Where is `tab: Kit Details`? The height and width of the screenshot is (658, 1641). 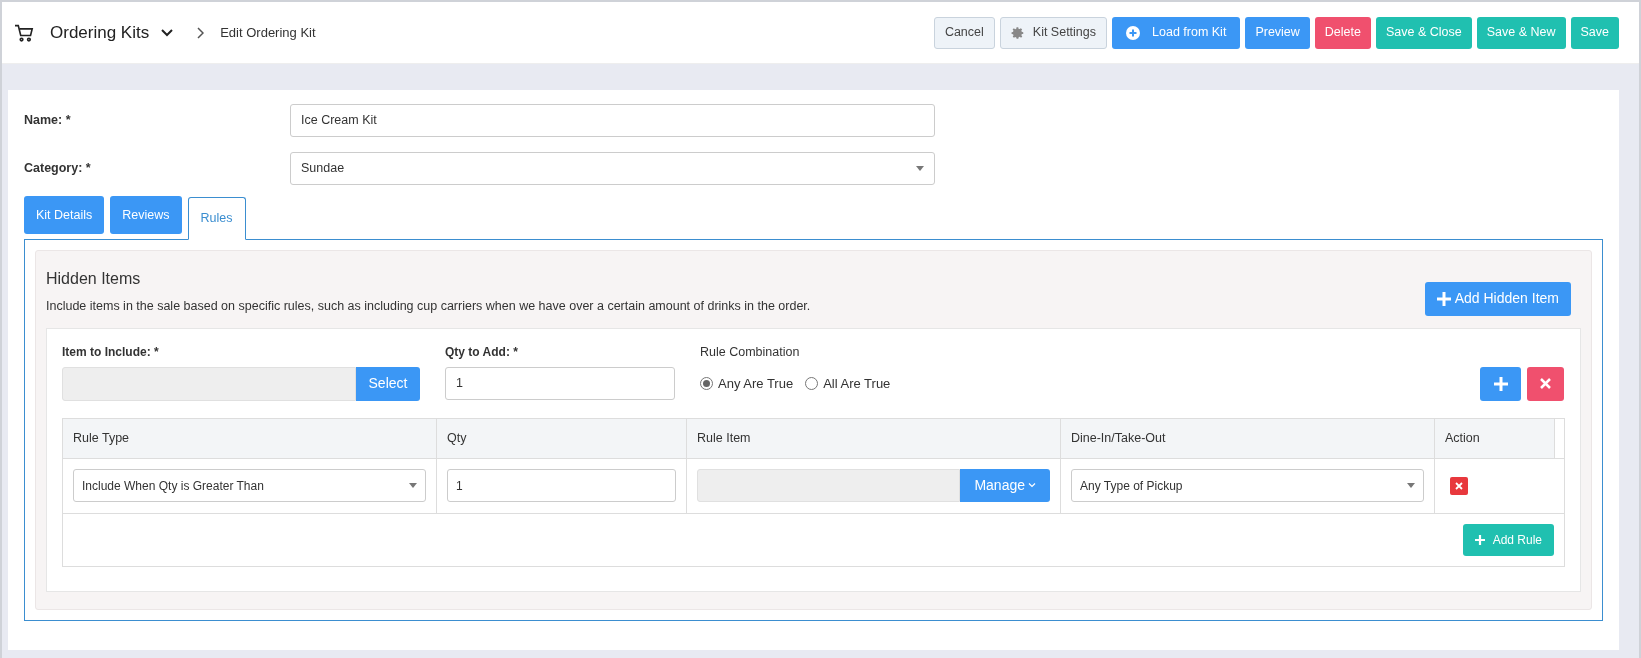 tab: Kit Details is located at coordinates (64, 215).